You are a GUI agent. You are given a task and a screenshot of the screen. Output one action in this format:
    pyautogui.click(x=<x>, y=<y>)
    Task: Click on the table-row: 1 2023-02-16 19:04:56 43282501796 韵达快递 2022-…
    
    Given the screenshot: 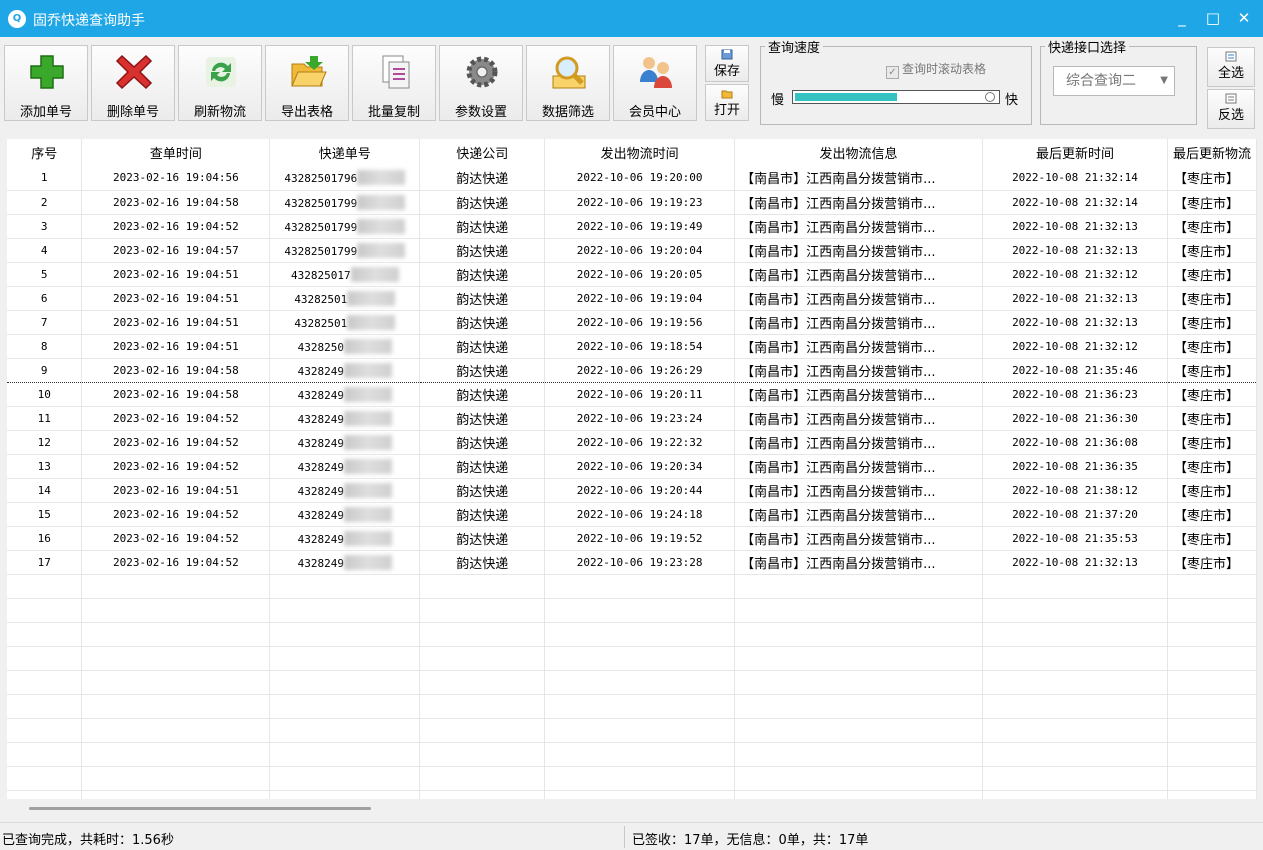 What is the action you would take?
    pyautogui.click(x=632, y=178)
    